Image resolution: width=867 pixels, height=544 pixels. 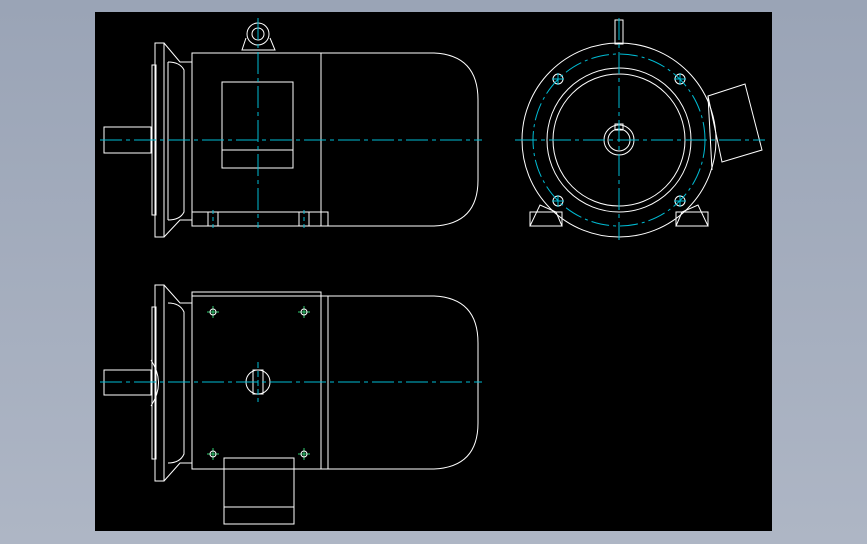 I want to click on end-view-centerlines, so click(x=640, y=129).